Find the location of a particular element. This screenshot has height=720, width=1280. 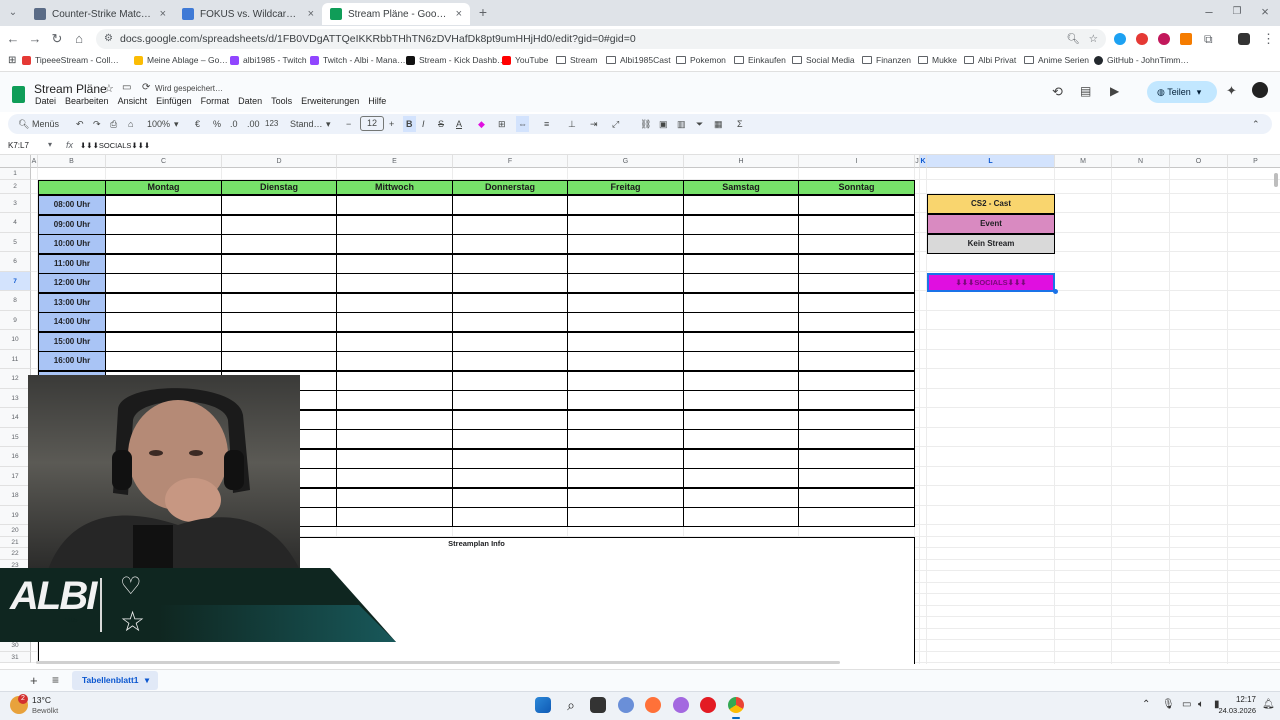

weekday-header-cell: Montag is located at coordinates (163, 187).